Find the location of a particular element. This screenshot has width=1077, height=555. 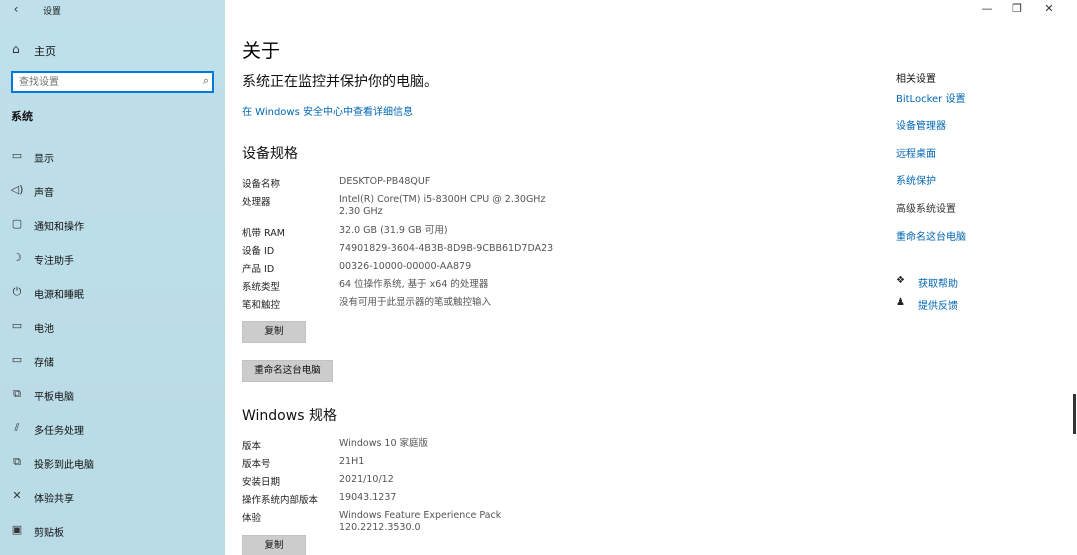

related-link: 重命名这台电脑 is located at coordinates (931, 235).